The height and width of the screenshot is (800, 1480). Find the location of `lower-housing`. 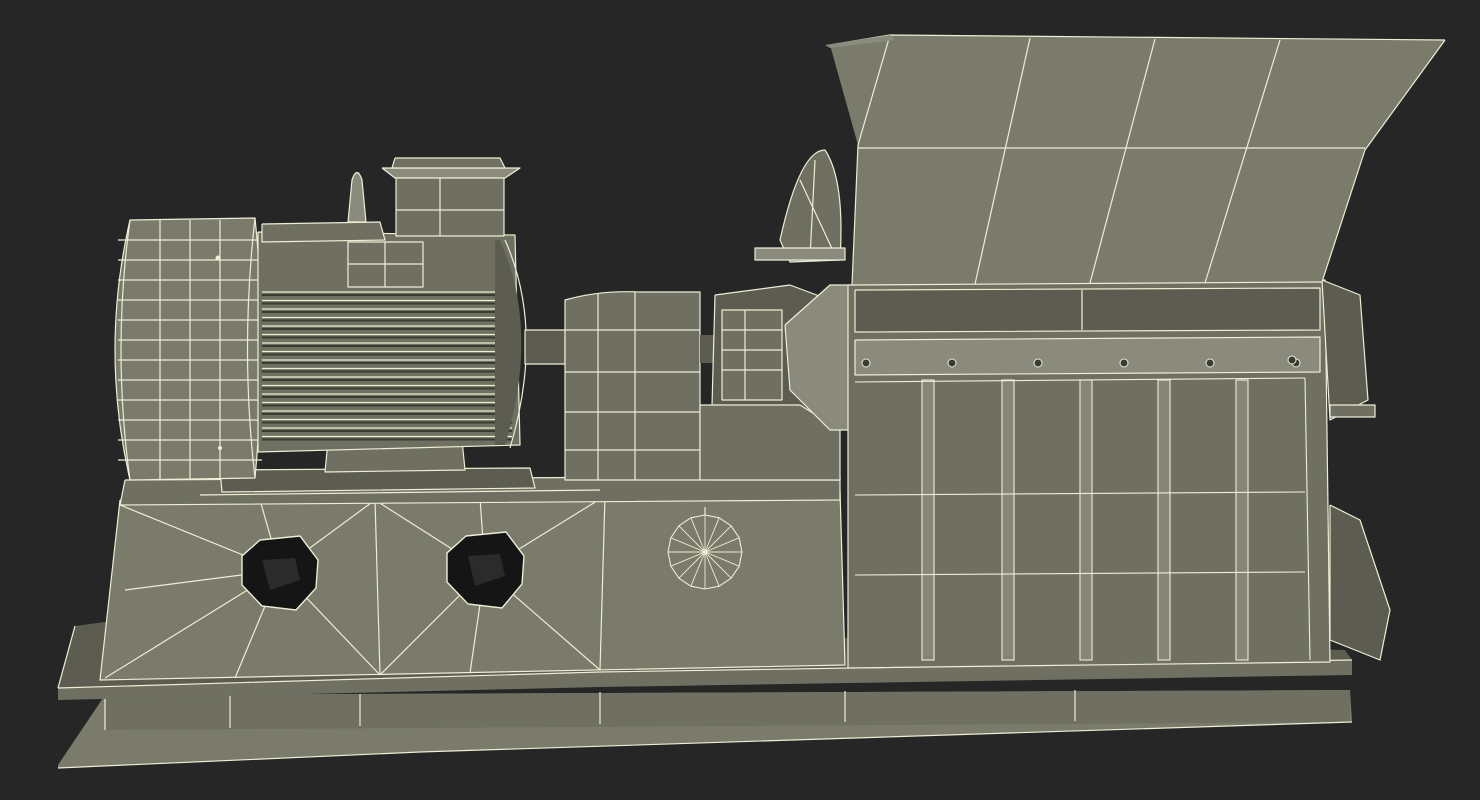

lower-housing is located at coordinates (472, 585).